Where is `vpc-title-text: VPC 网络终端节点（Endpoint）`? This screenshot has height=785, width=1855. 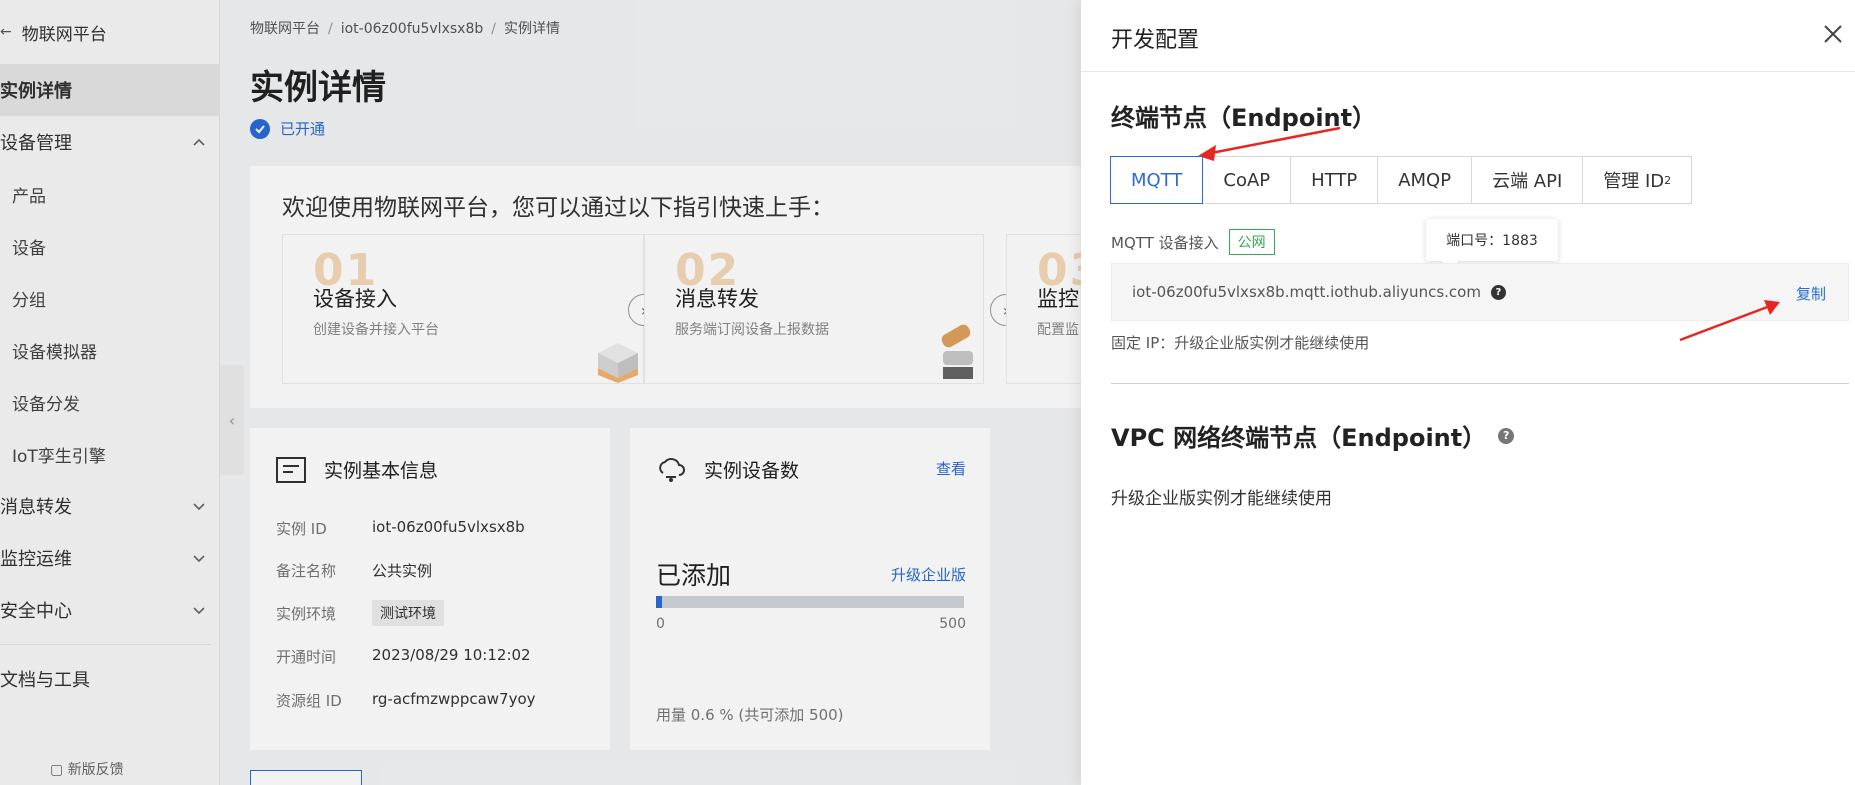
vpc-title-text: VPC 网络终端节点（Endpoint） is located at coordinates (1299, 438).